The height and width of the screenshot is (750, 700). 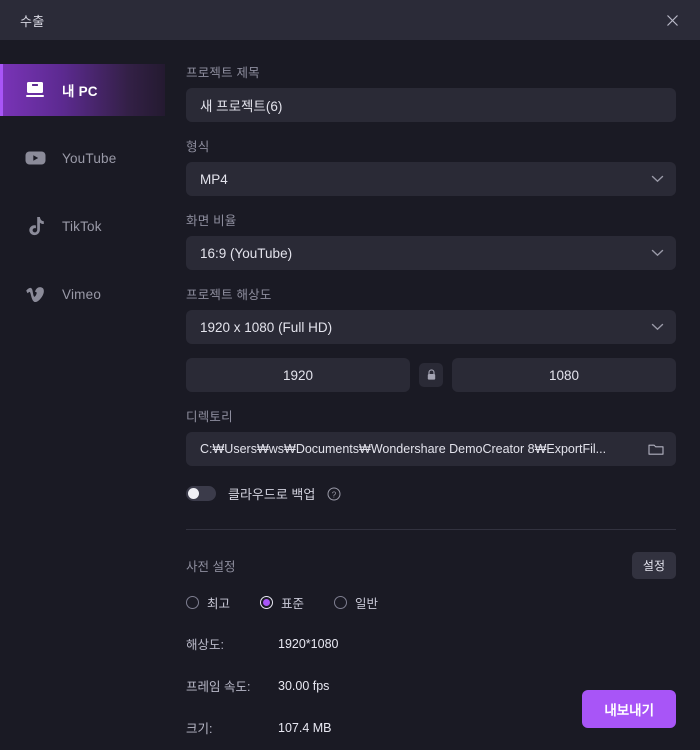 What do you see at coordinates (219, 604) in the screenshot?
I see `preset-option-label: 최고` at bounding box center [219, 604].